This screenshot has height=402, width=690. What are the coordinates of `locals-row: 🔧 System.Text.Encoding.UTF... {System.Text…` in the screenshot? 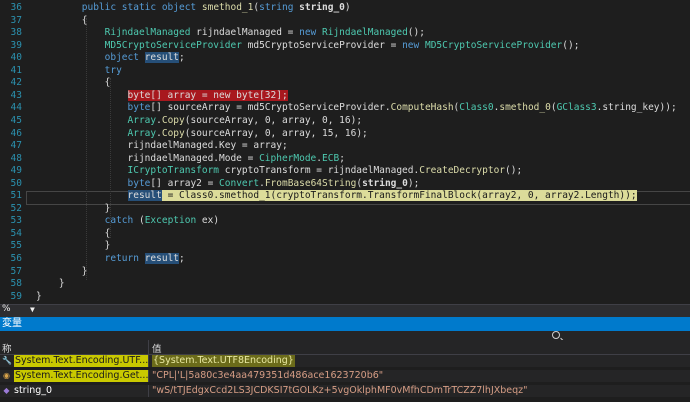 It's located at (345, 361).